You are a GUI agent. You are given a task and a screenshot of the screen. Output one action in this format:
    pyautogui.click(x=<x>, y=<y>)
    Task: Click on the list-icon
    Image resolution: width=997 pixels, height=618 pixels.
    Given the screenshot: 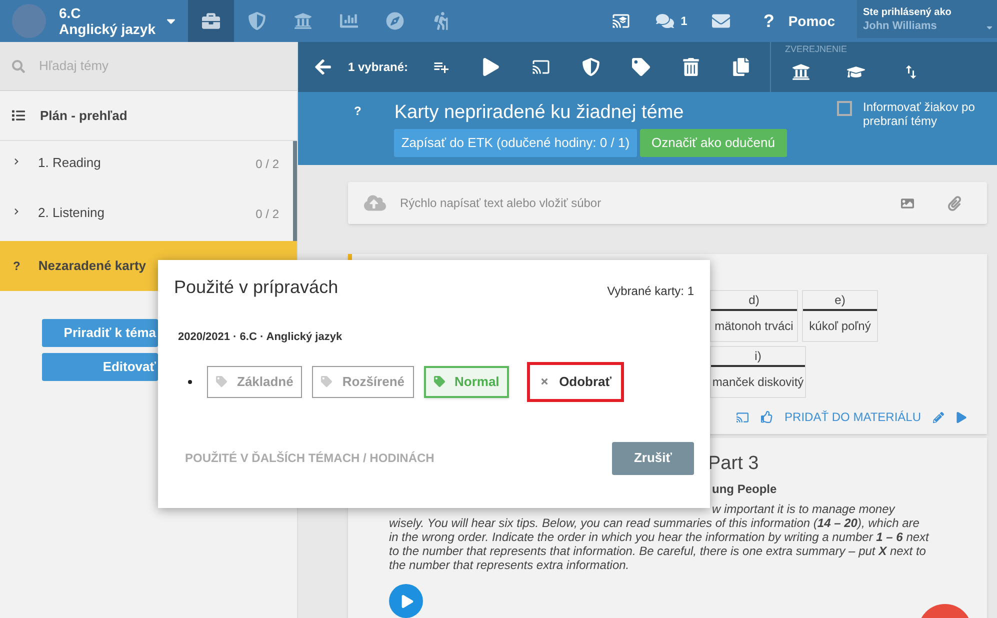 What is the action you would take?
    pyautogui.click(x=18, y=115)
    